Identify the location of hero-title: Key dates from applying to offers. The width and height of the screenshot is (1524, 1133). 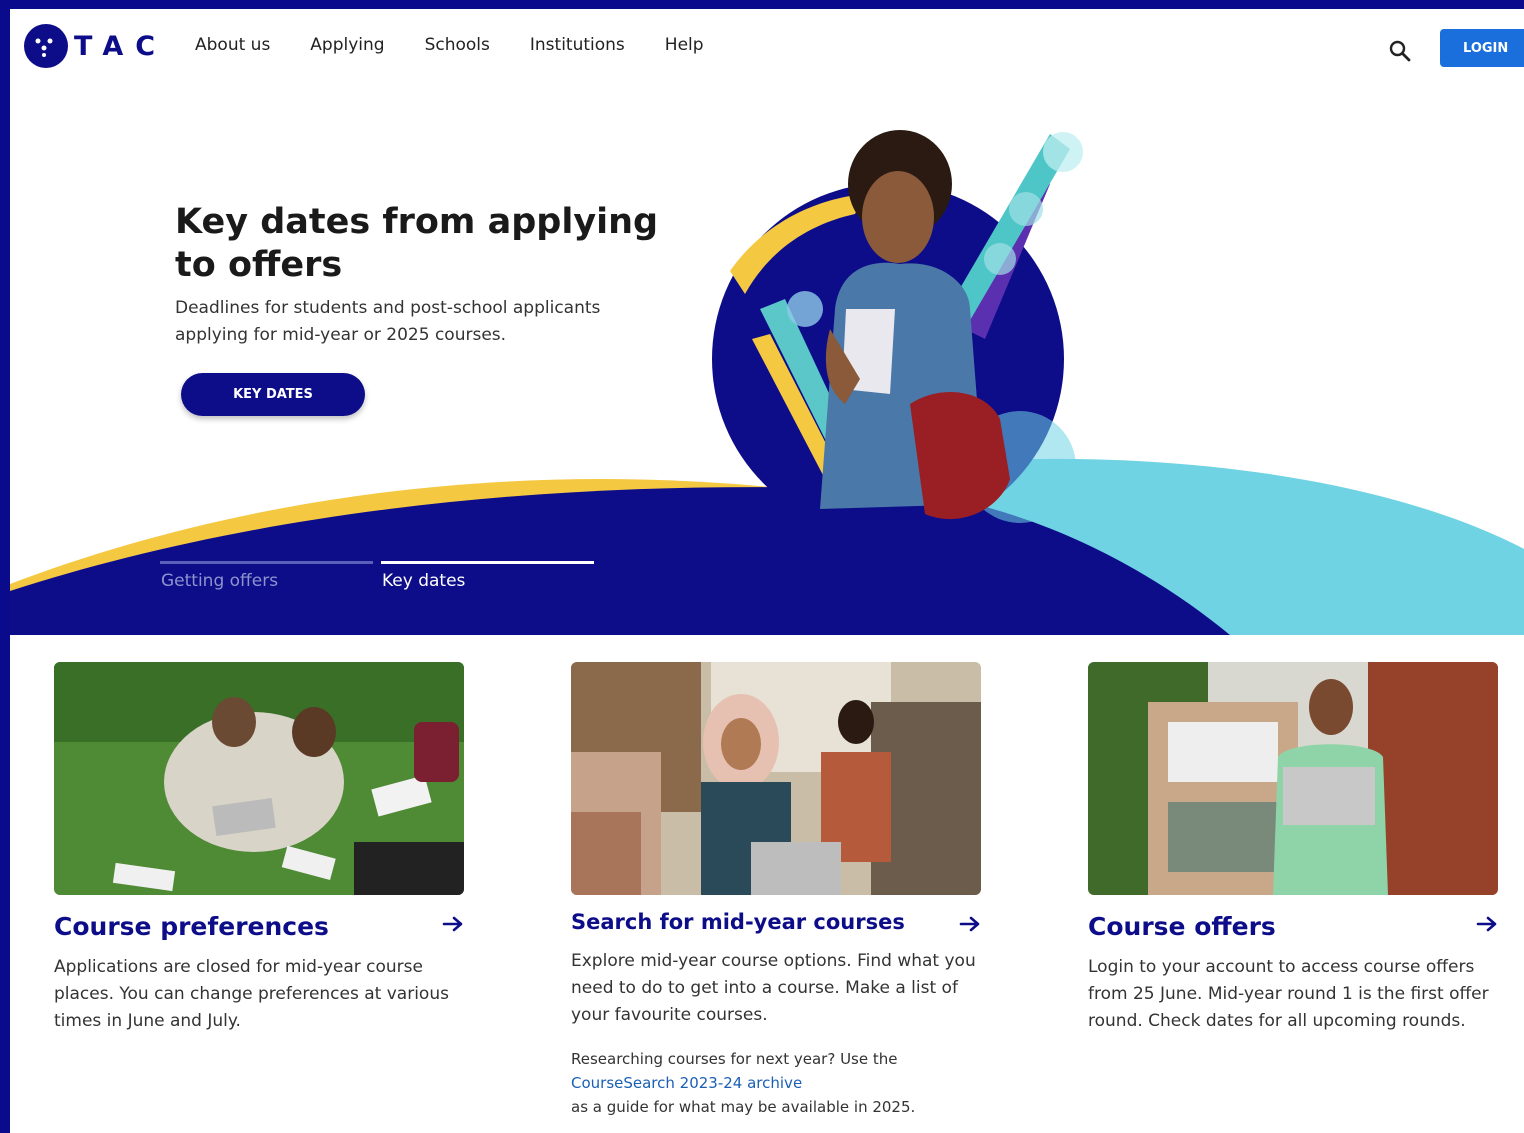
(417, 243).